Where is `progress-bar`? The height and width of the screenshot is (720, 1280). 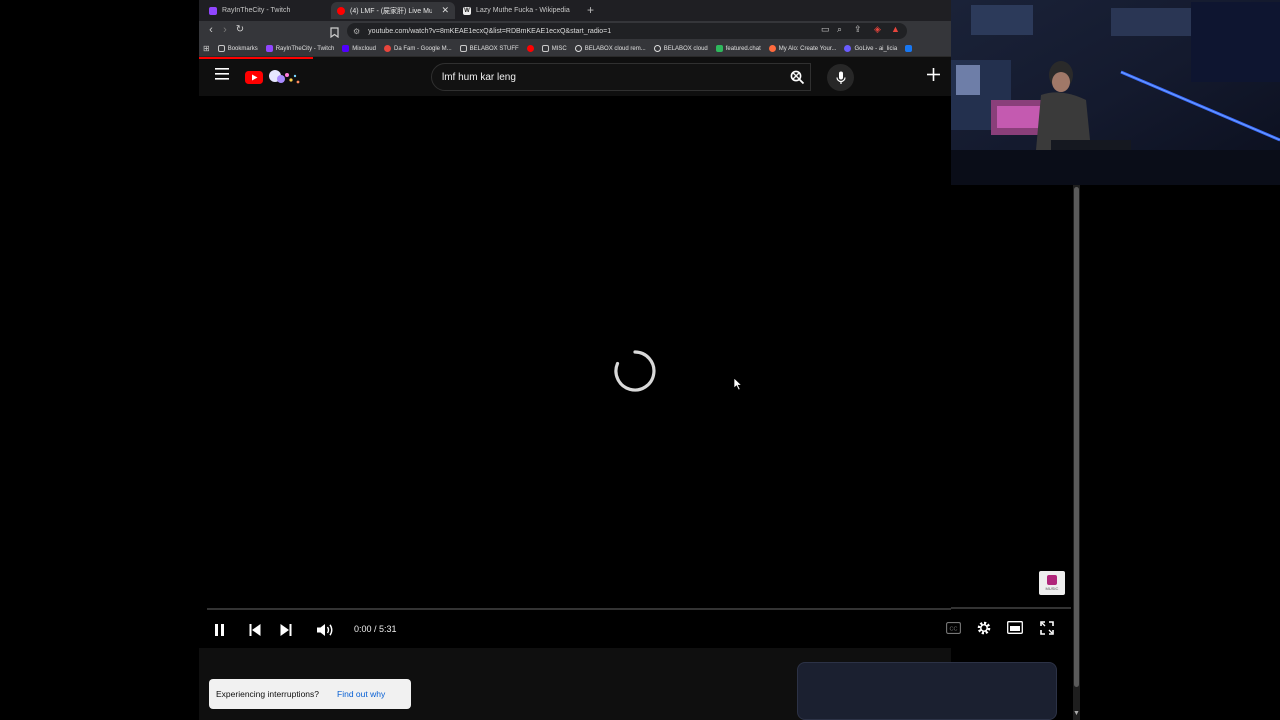 progress-bar is located at coordinates (579, 609).